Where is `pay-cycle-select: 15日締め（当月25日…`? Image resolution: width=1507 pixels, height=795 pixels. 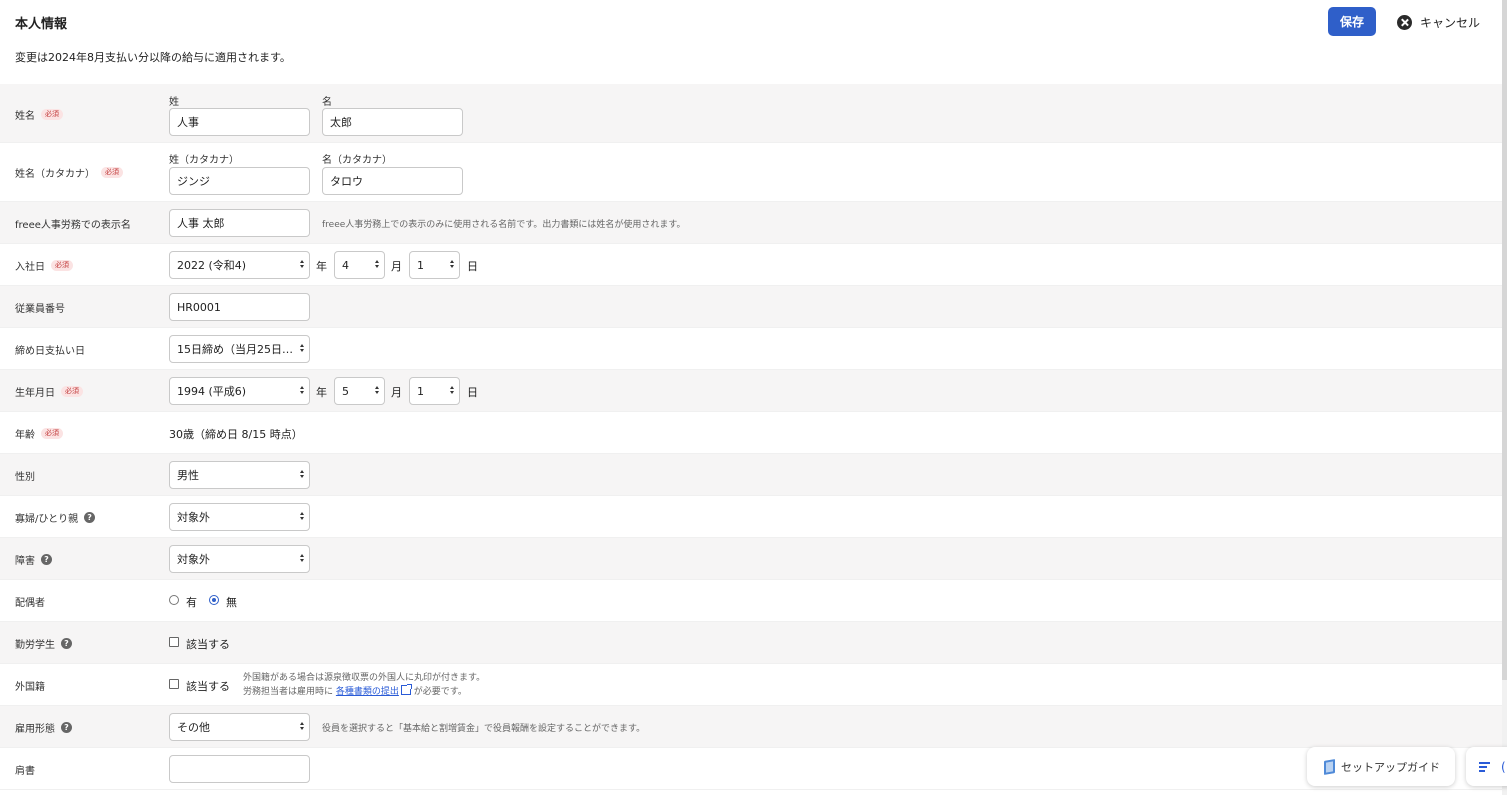 pay-cycle-select: 15日締め（当月25日… is located at coordinates (239, 349).